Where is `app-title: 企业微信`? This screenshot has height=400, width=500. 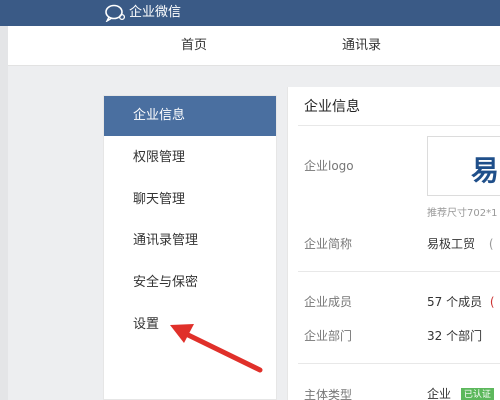
app-title: 企业微信 is located at coordinates (155, 12).